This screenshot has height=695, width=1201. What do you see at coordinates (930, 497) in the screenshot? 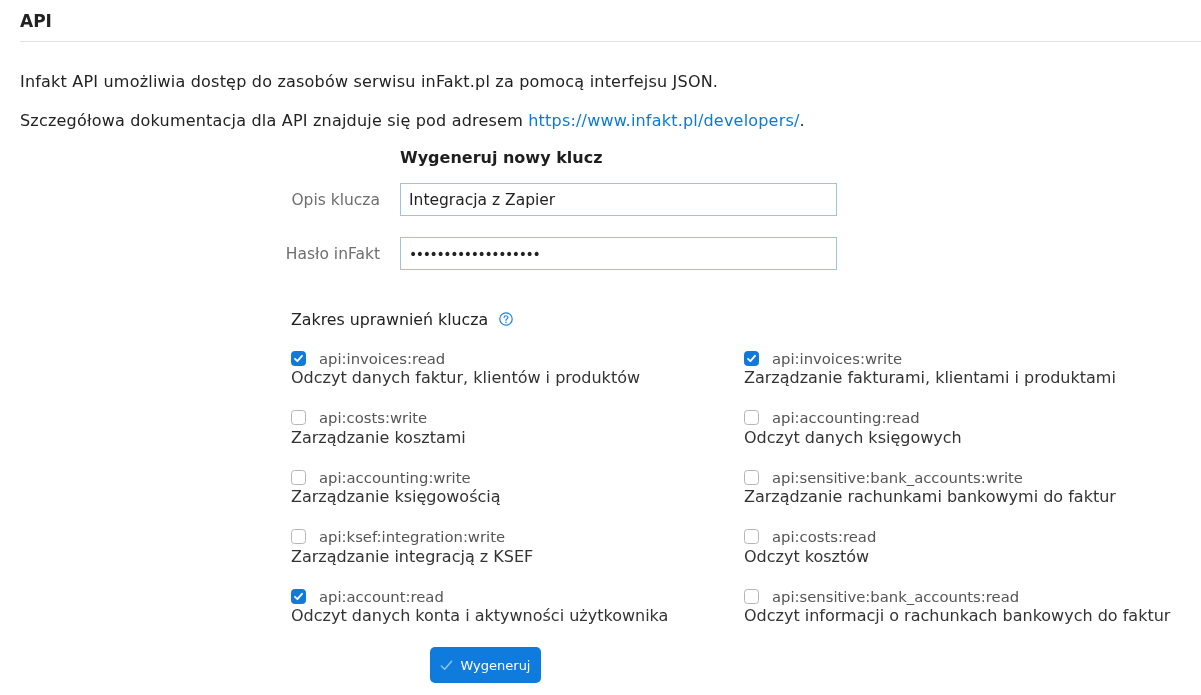
I see `scope-description: Zarządzanie rachunkami bankowymi do faktur` at bounding box center [930, 497].